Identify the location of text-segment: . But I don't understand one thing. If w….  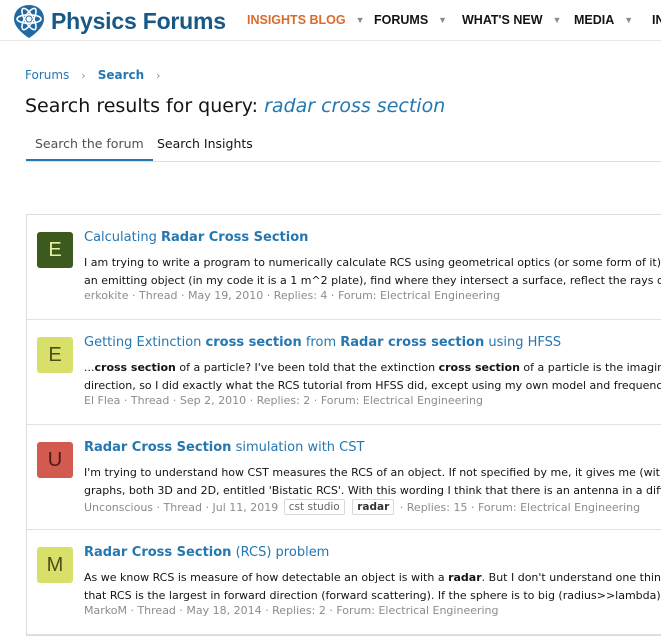
(571, 577).